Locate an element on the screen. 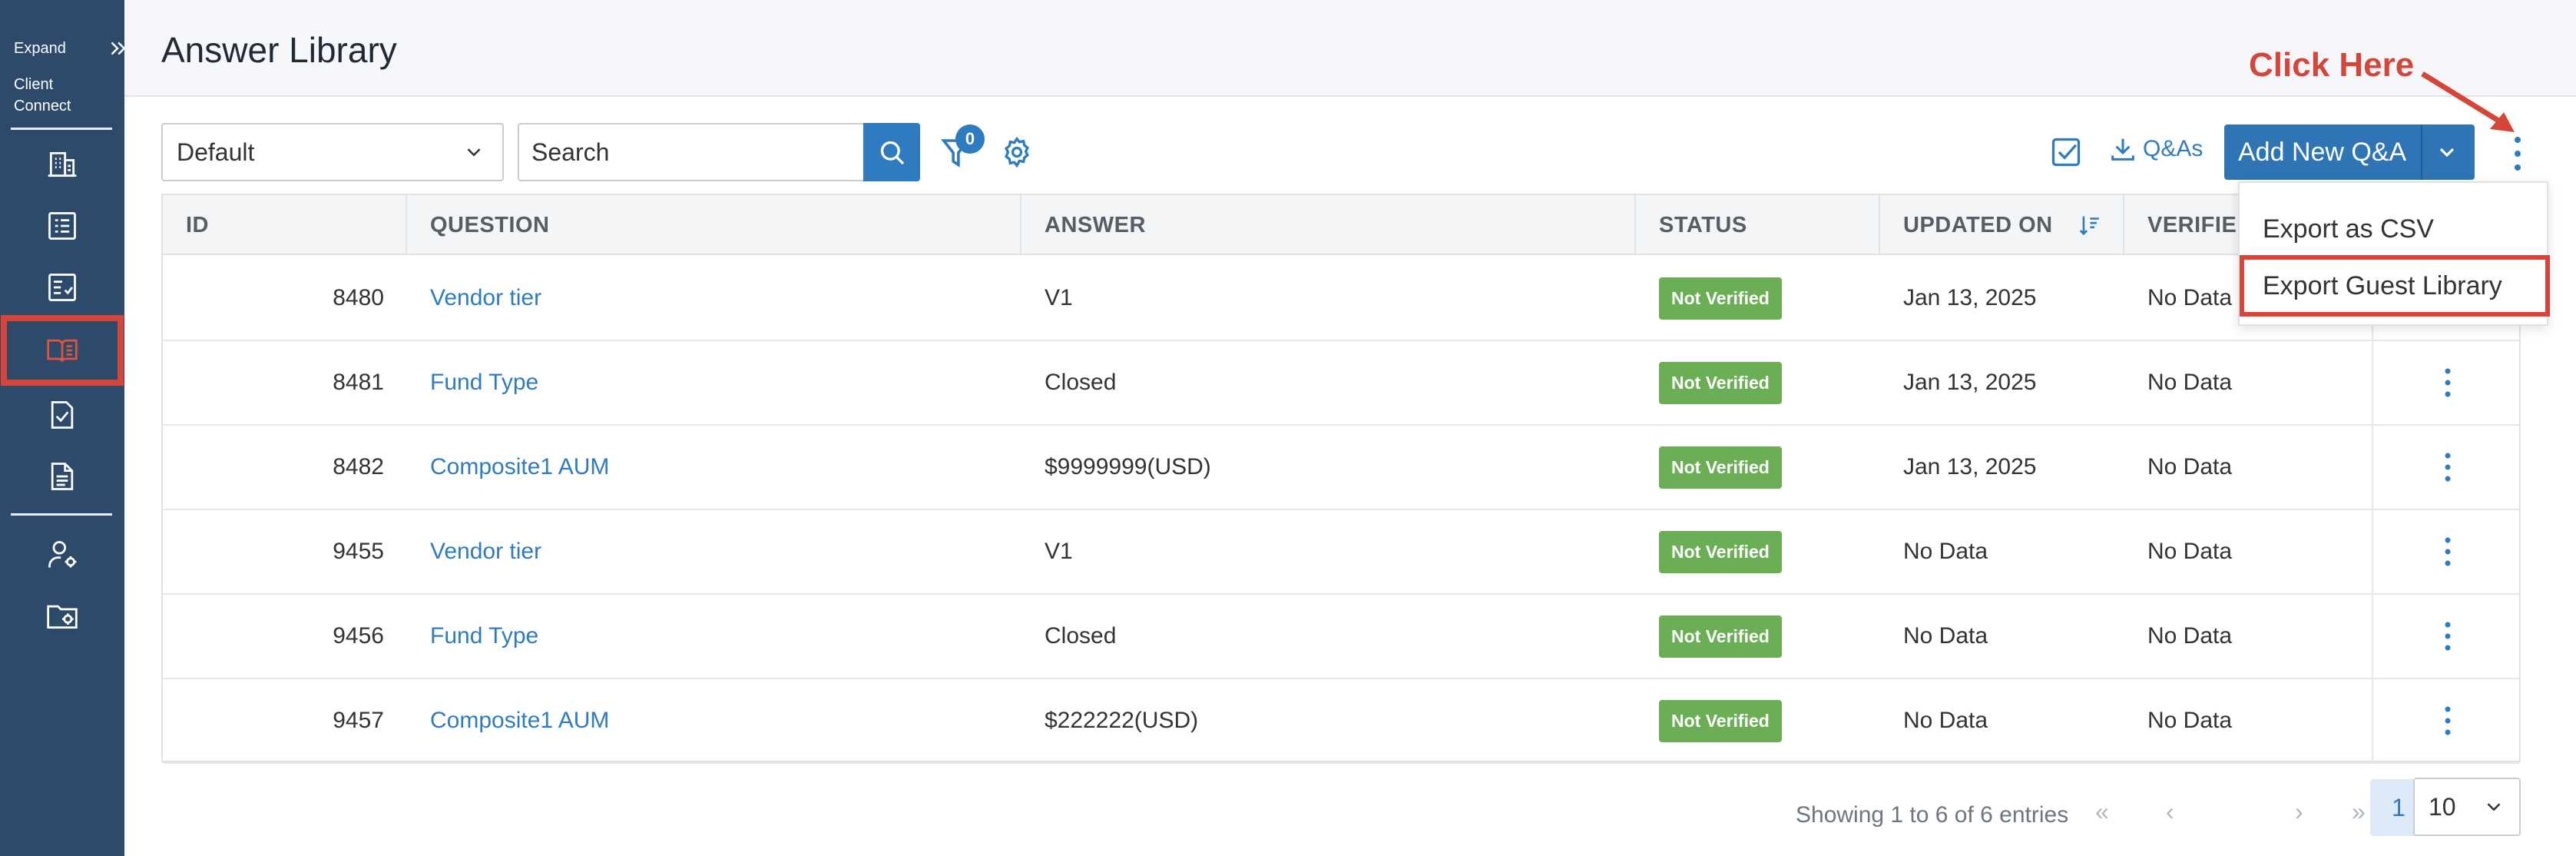 This screenshot has height=856, width=2576. download-qa-button: Q&As is located at coordinates (2155, 149).